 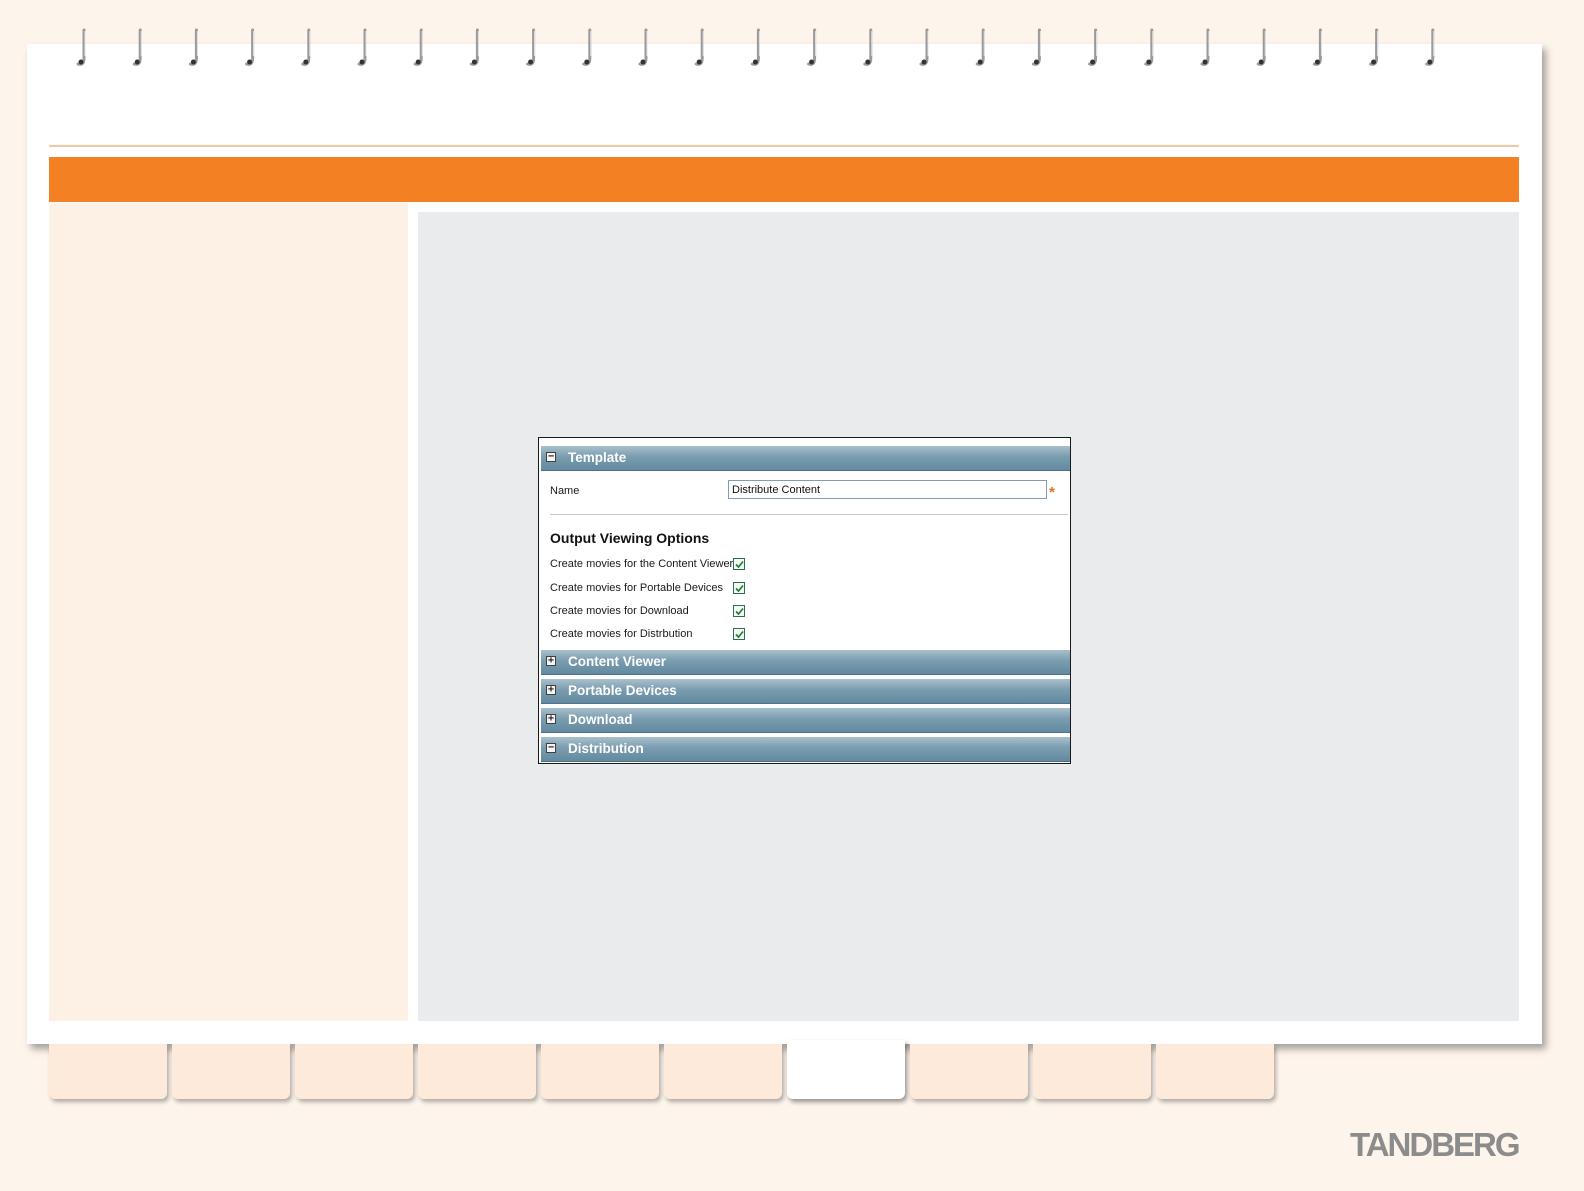 What do you see at coordinates (1052, 492) in the screenshot?
I see `required-asterisk-icon: *` at bounding box center [1052, 492].